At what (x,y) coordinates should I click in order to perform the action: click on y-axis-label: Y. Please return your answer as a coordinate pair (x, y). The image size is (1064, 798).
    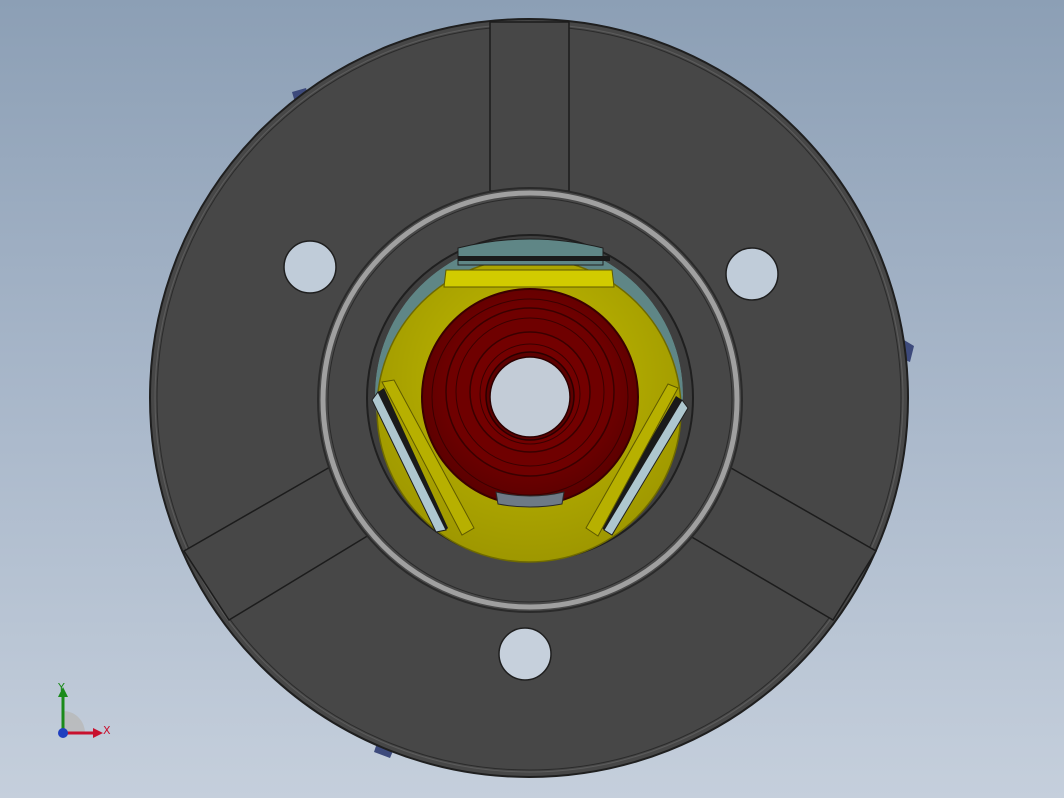
    Looking at the image, I should click on (61, 687).